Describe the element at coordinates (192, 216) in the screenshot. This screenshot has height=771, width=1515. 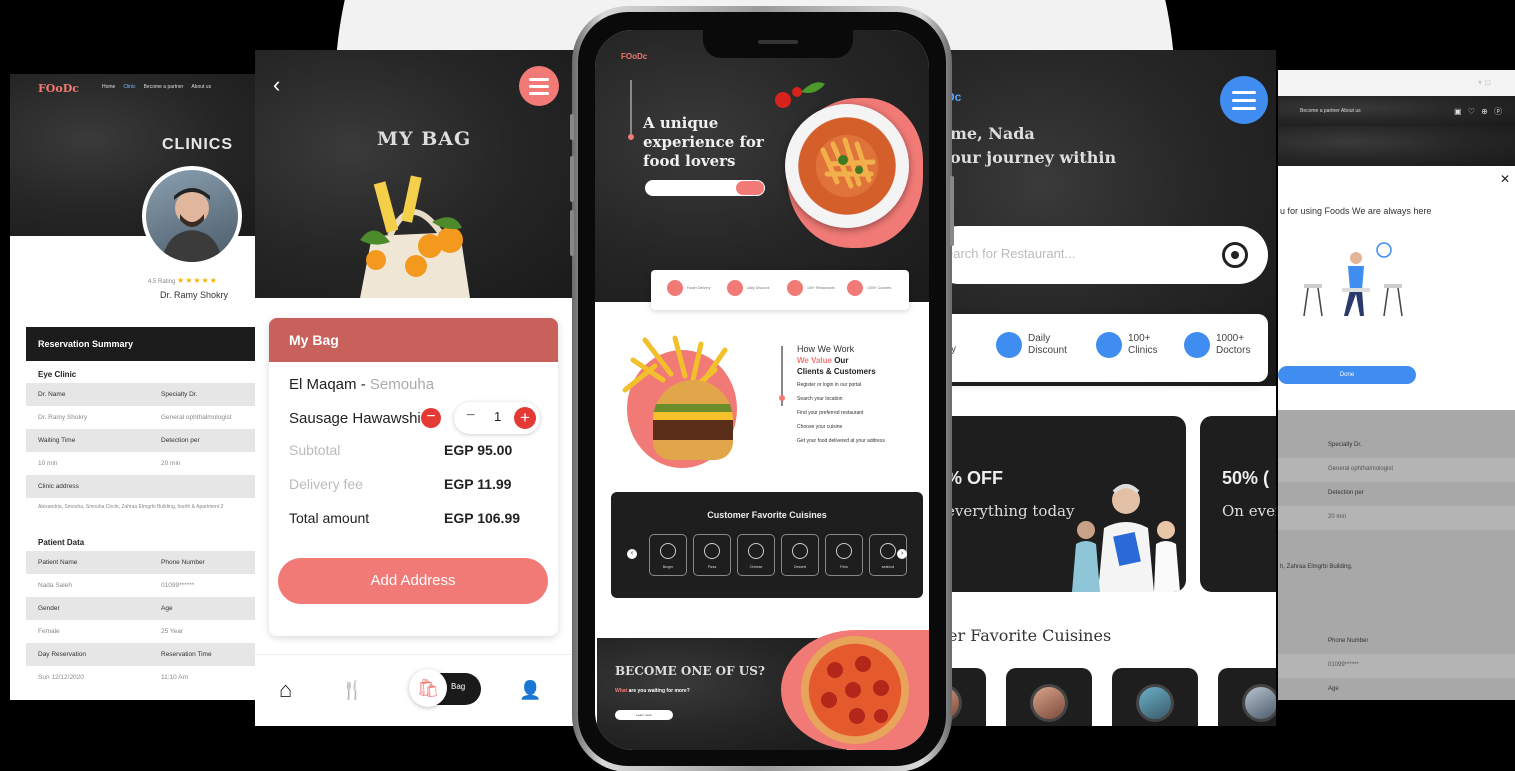
I see `doctor-avatar` at that location.